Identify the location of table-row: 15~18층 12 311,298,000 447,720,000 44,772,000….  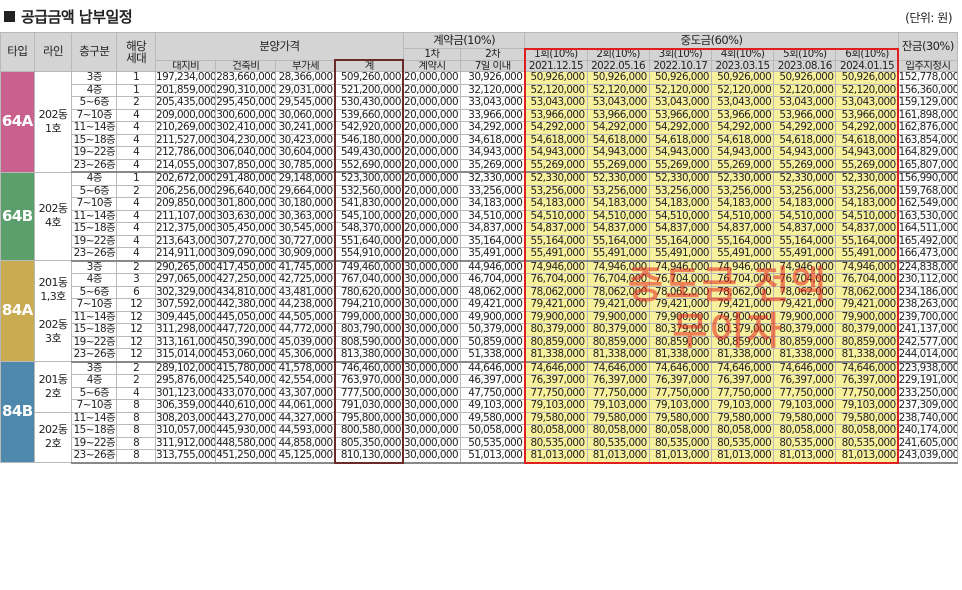
(480, 330).